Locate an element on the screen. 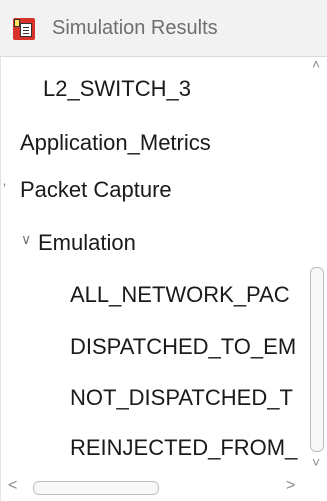 This screenshot has height=501, width=327. tree-item-label: Emulation is located at coordinates (87, 242).